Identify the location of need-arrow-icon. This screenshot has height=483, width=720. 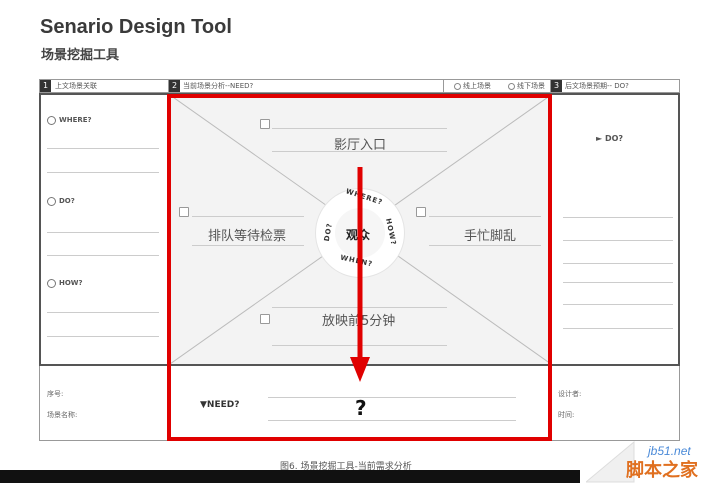
(360, 274).